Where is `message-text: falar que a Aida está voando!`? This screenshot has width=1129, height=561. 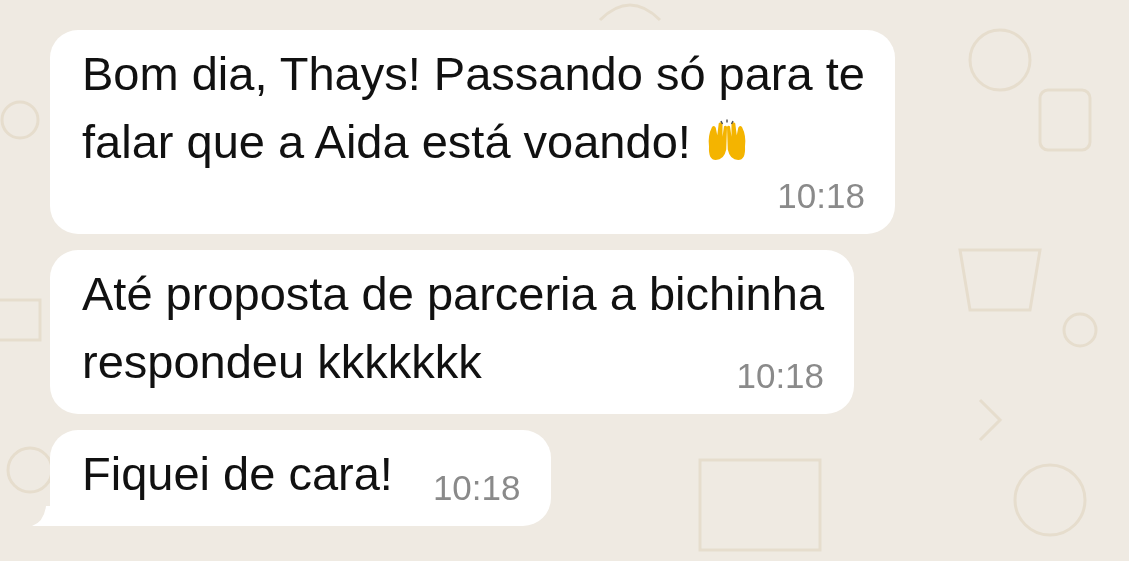 message-text: falar que a Aida está voando! is located at coordinates (386, 142).